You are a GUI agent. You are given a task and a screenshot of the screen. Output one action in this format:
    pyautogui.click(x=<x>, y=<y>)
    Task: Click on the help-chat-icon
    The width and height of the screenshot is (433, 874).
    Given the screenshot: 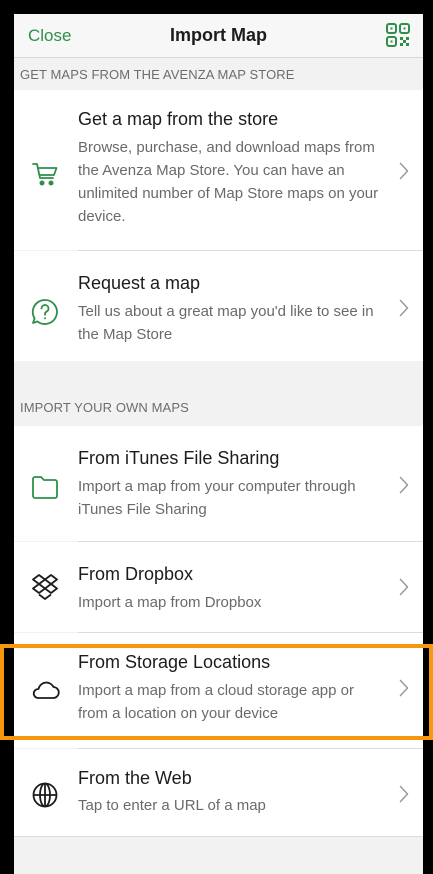 What is the action you would take?
    pyautogui.click(x=44, y=312)
    